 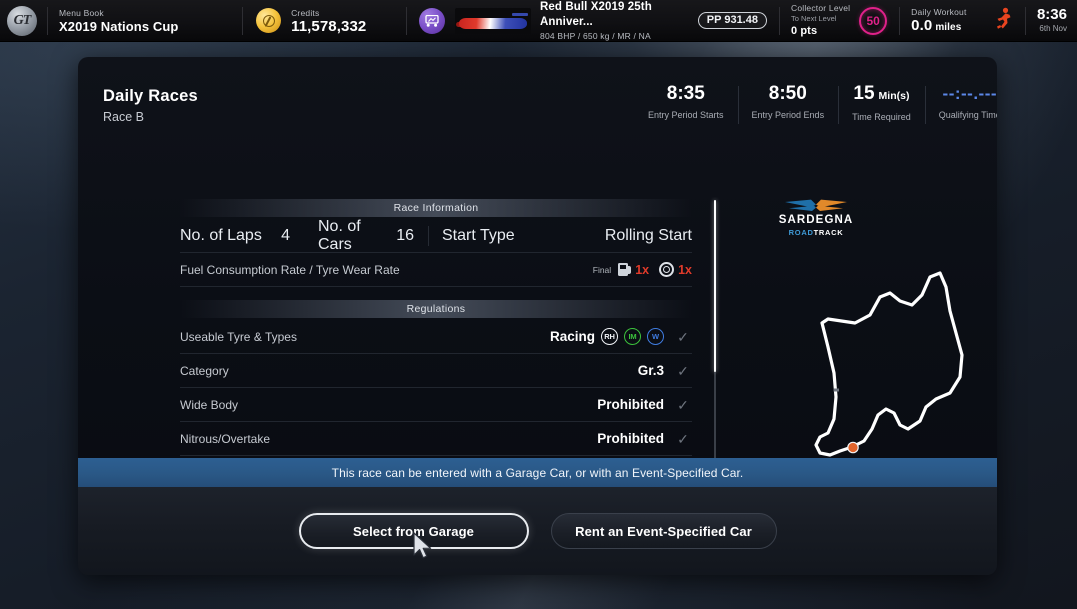 I want to click on credits-coin-icon, so click(x=269, y=20).